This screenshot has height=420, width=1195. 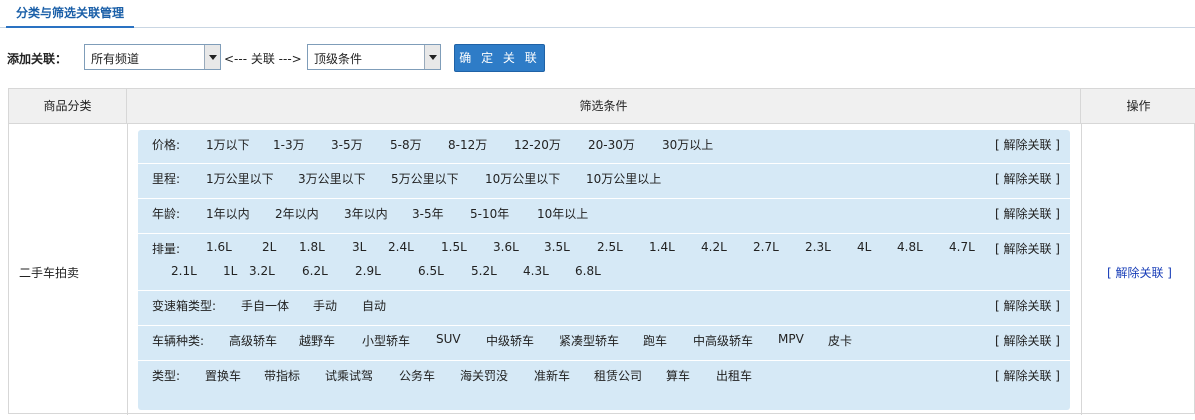 What do you see at coordinates (228, 213) in the screenshot?
I see `filter-option: 1年以内` at bounding box center [228, 213].